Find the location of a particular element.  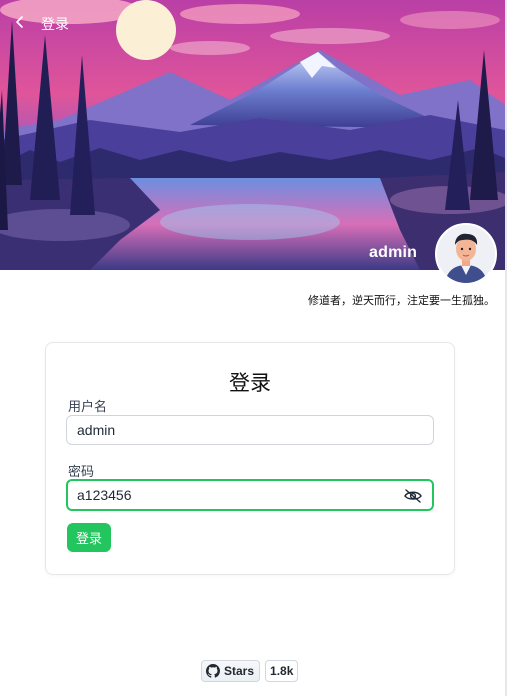

profile-motto: 修道者，逆天而行，注定要一生孤独。 is located at coordinates (401, 301).